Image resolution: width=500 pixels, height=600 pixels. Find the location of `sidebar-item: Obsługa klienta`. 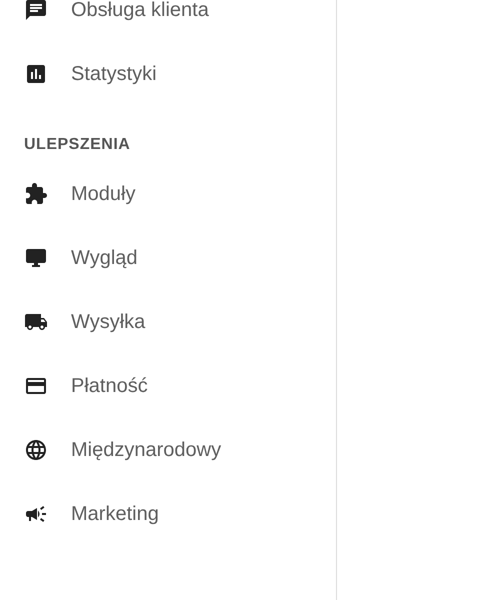

sidebar-item: Obsługa klienta is located at coordinates (140, 11).